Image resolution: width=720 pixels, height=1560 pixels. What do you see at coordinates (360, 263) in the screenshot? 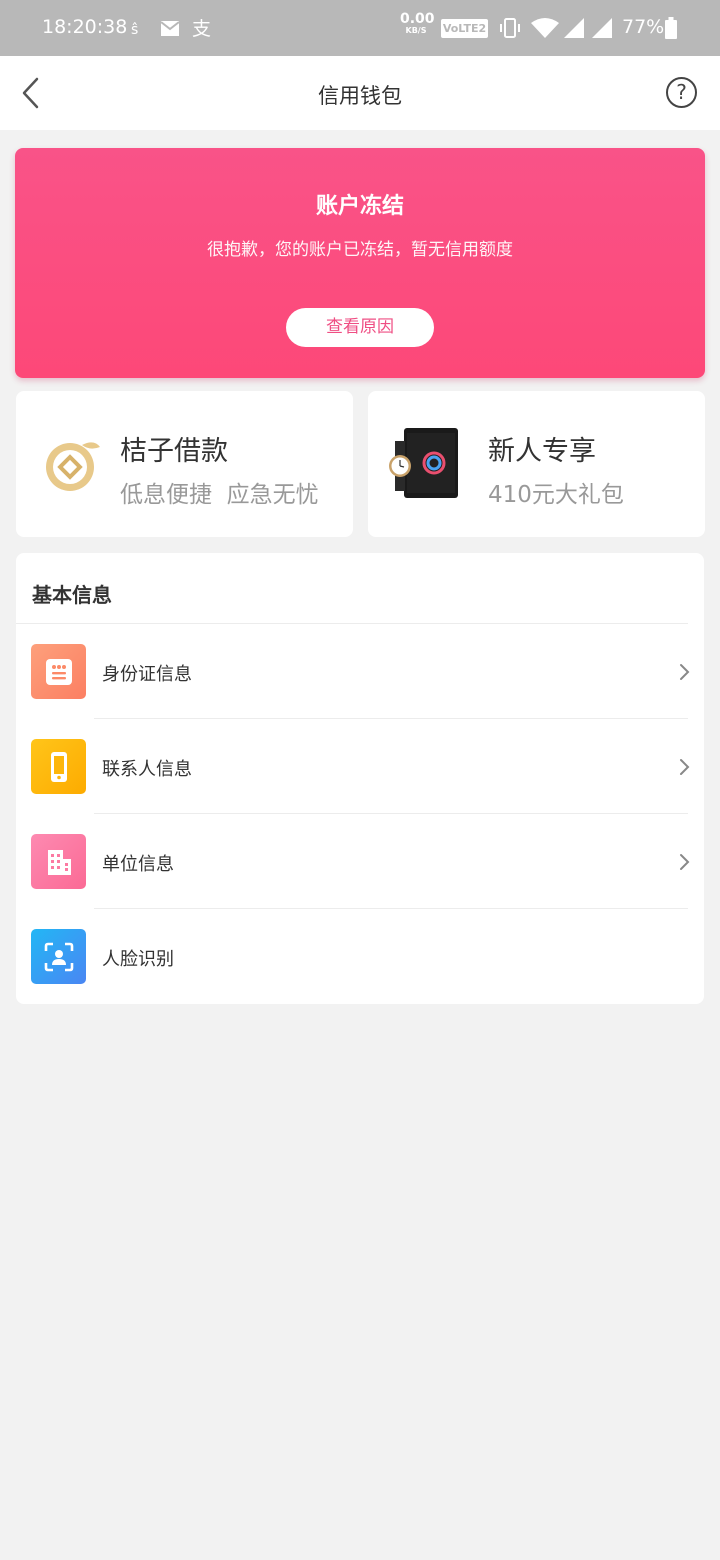
I see `account-frozen-banner: 账户冻结 很抱歉，您的账户已冻结，暂无信用额度 查看原因` at bounding box center [360, 263].